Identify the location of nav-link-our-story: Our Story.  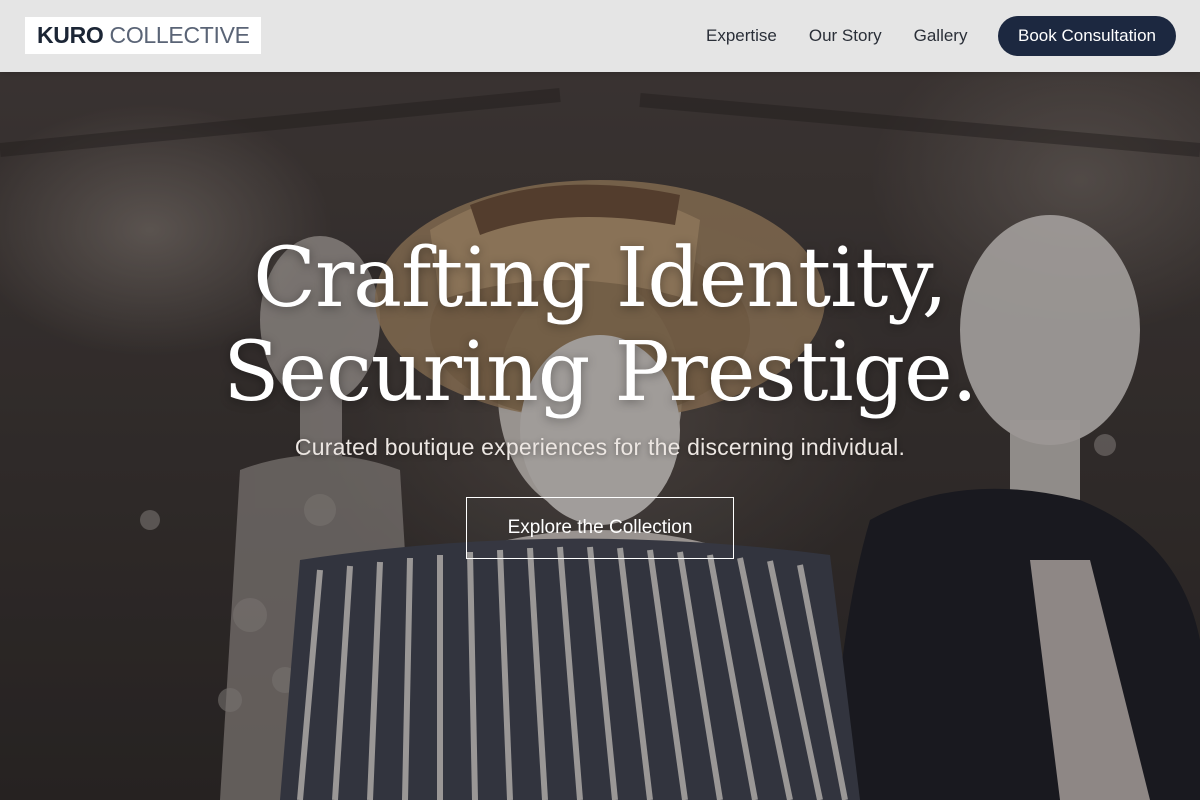
(845, 36).